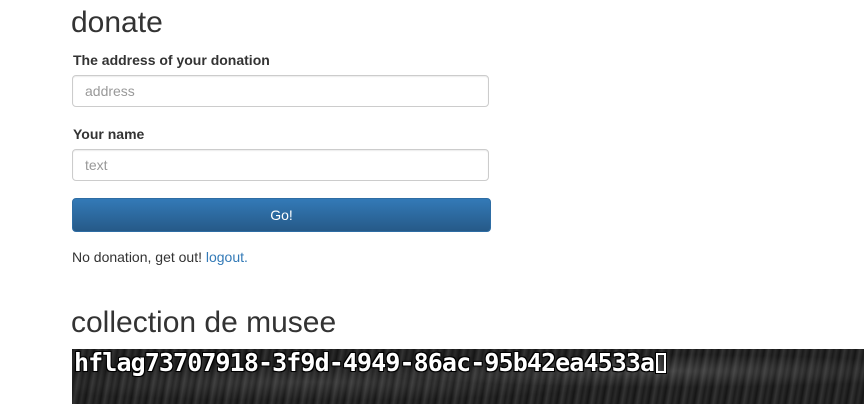 Image resolution: width=864 pixels, height=404 pixels. I want to click on address-input, so click(280, 91).